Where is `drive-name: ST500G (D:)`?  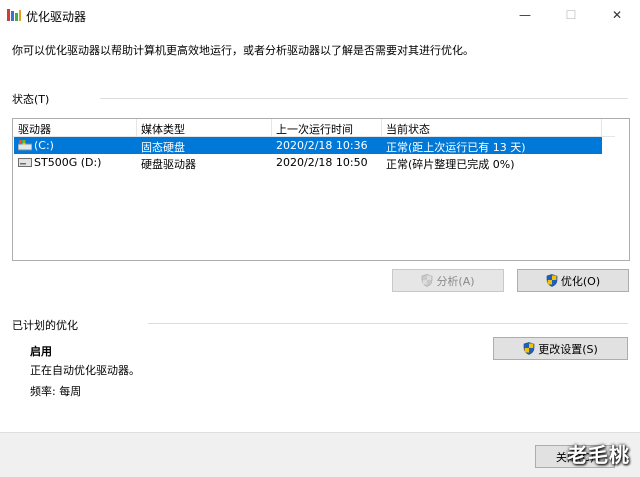
drive-name: ST500G (D:) is located at coordinates (68, 162).